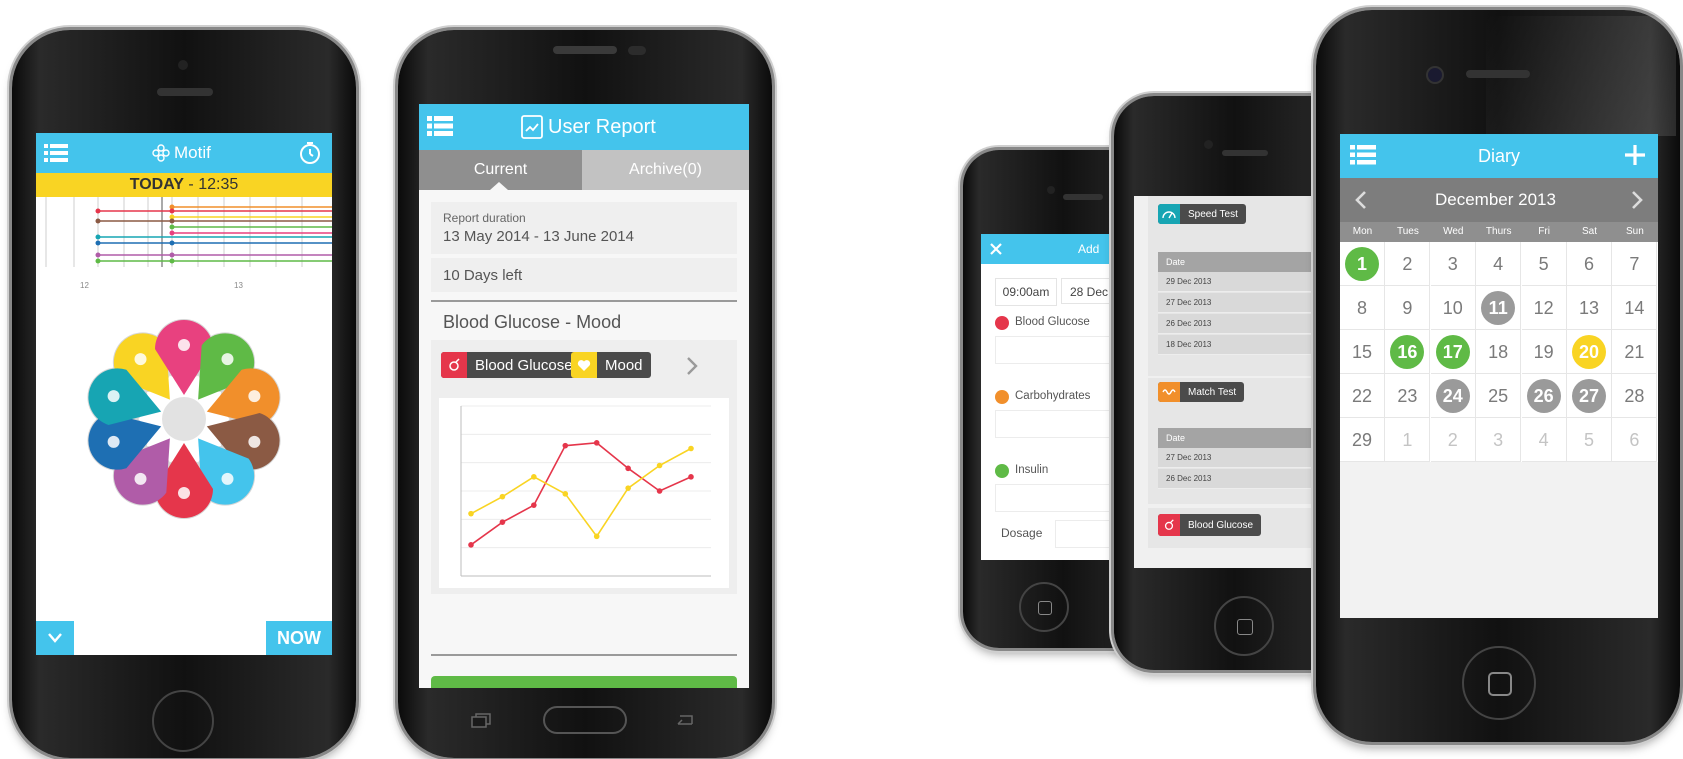  What do you see at coordinates (188, 232) in the screenshot?
I see `timeline-chart` at bounding box center [188, 232].